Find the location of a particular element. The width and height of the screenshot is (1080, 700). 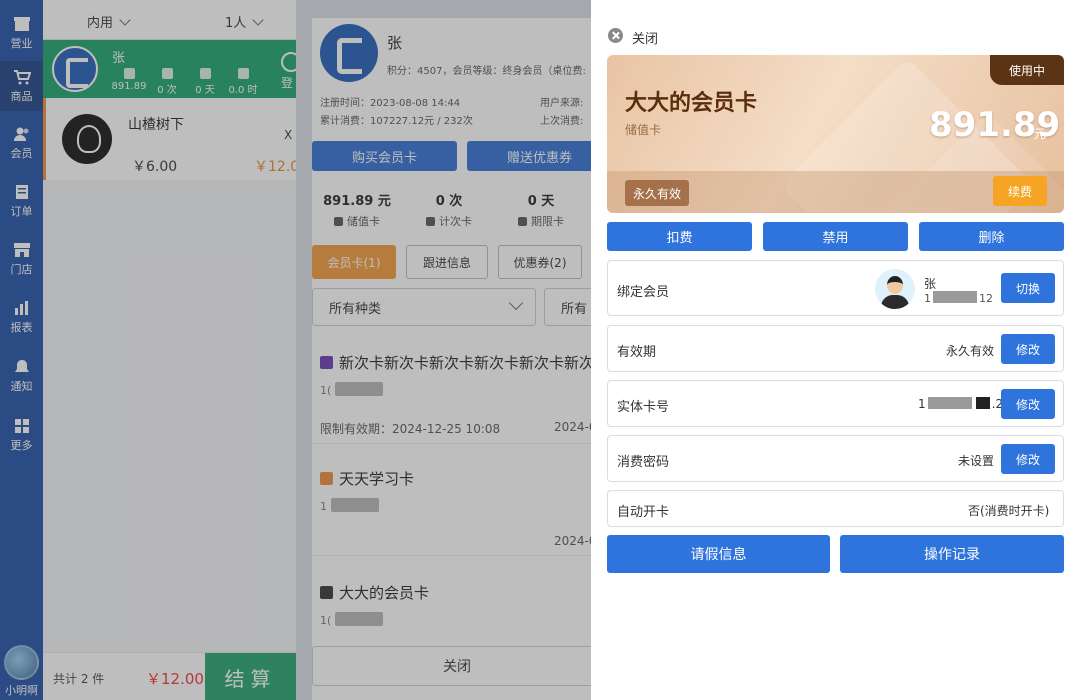

row-label: 实体卡号 is located at coordinates (643, 407).